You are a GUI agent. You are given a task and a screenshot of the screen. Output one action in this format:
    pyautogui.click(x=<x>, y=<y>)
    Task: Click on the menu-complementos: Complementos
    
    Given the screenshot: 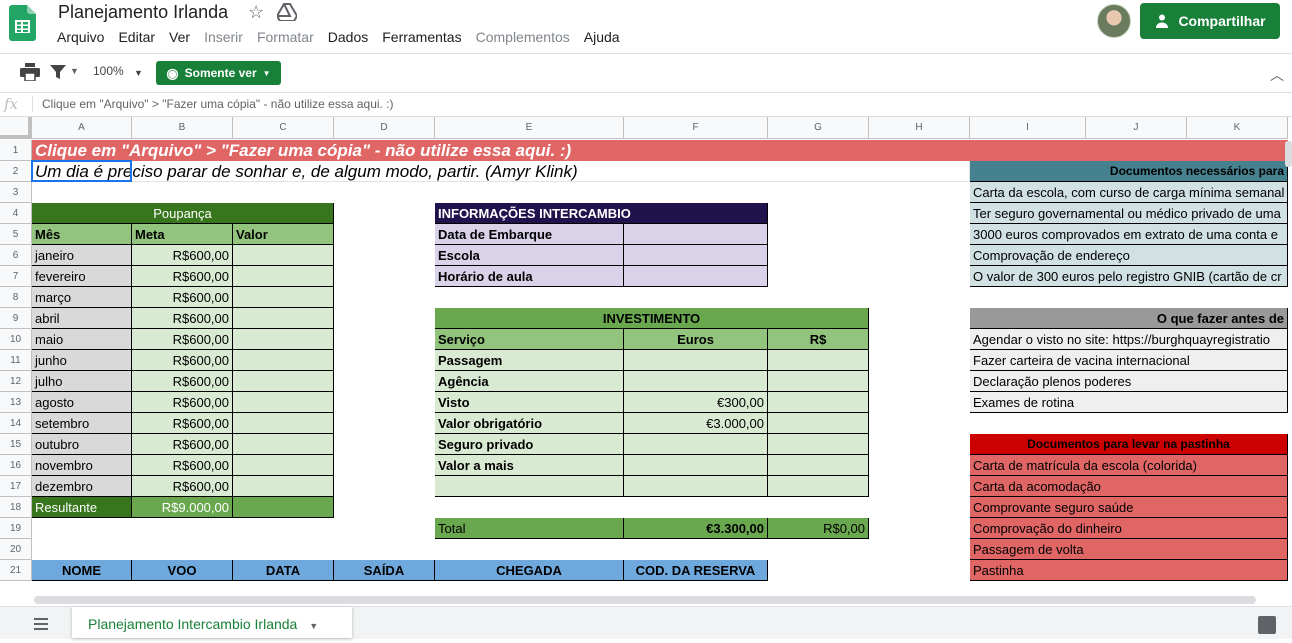 What is the action you would take?
    pyautogui.click(x=523, y=37)
    